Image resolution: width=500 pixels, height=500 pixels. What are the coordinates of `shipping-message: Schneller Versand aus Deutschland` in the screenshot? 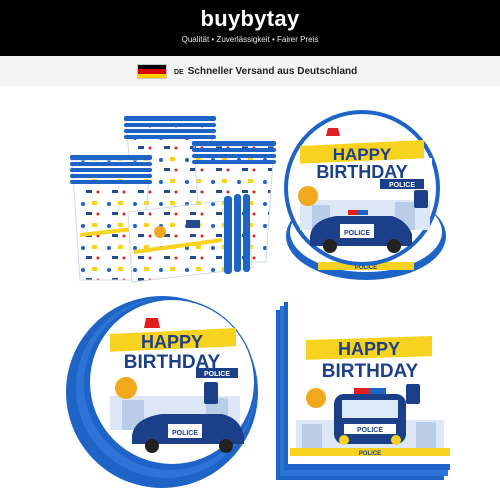 It's located at (272, 71).